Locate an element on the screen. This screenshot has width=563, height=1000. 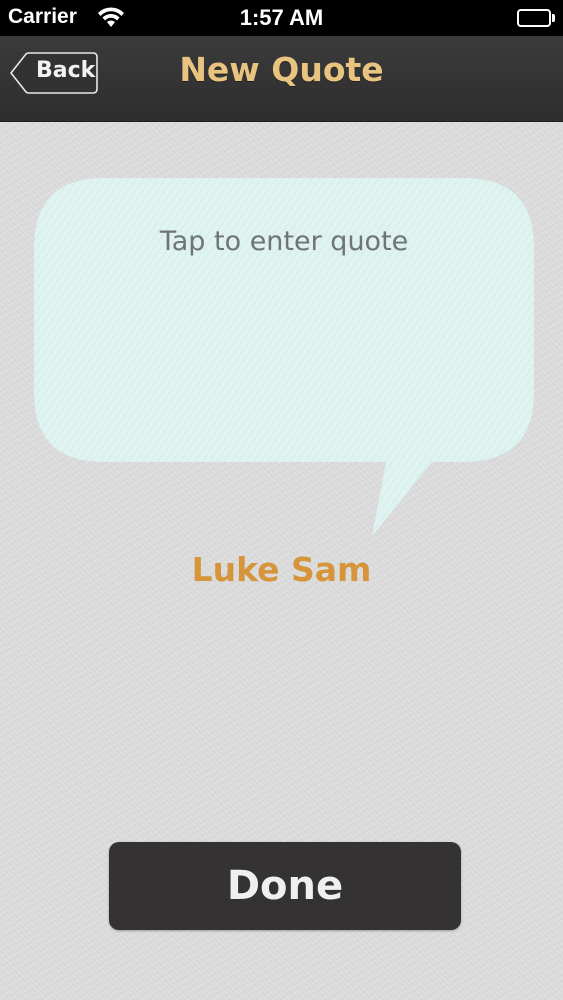
author-name: Luke Sam is located at coordinates (281, 569).